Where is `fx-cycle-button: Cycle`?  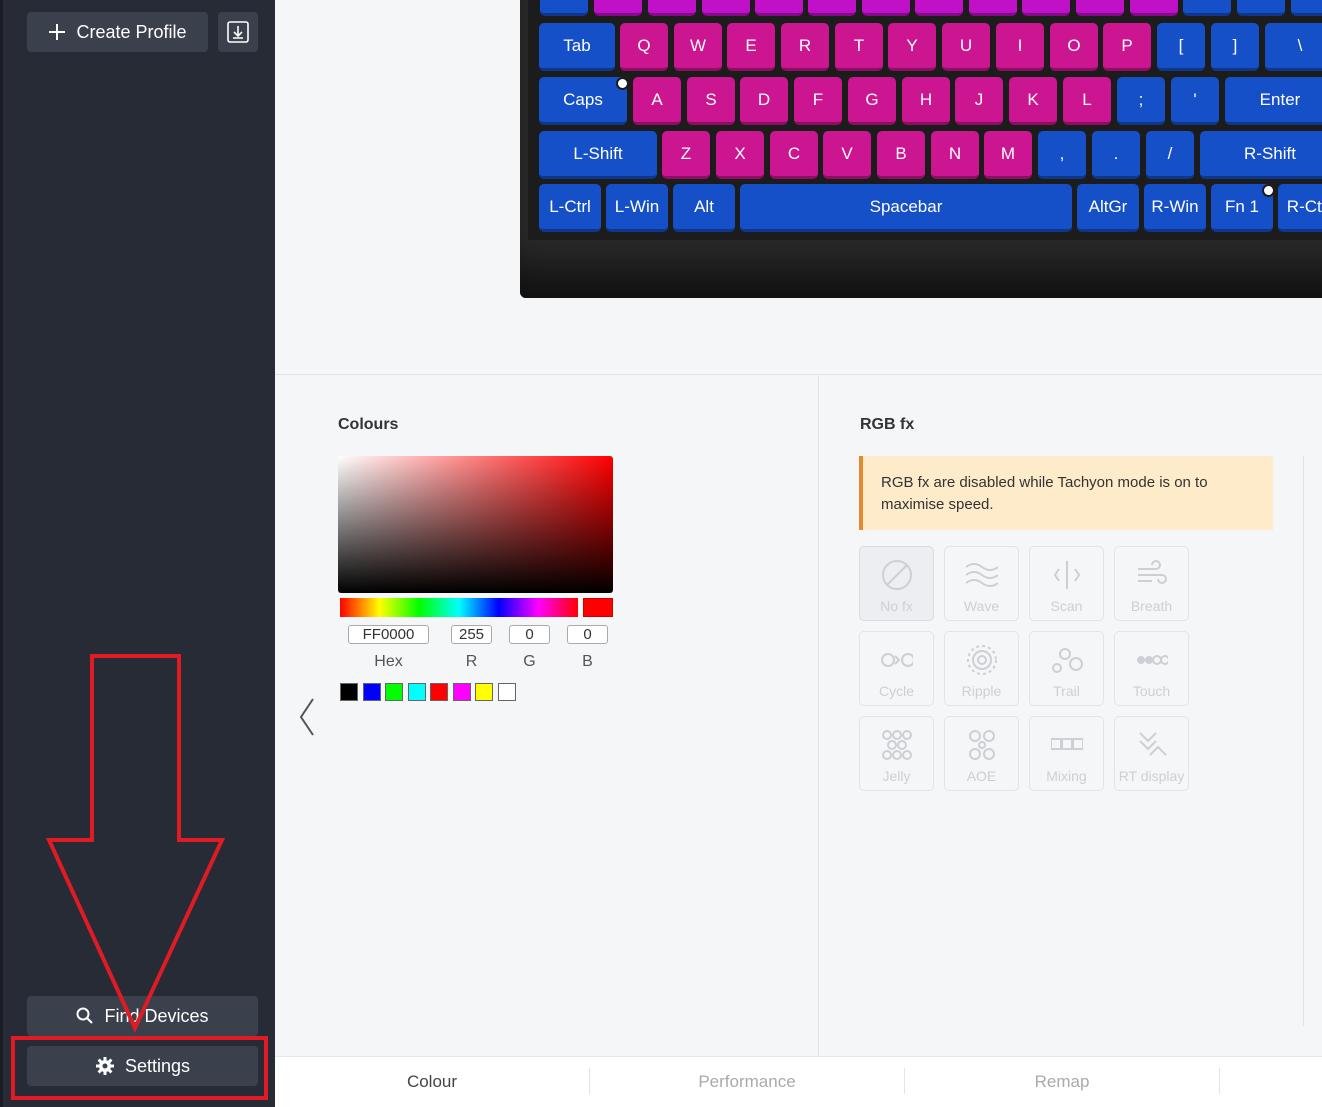
fx-cycle-button: Cycle is located at coordinates (896, 668).